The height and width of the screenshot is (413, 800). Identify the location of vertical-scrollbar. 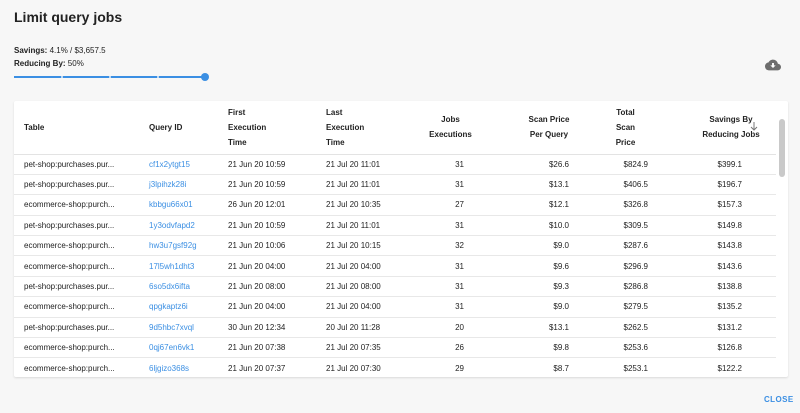
(782, 148).